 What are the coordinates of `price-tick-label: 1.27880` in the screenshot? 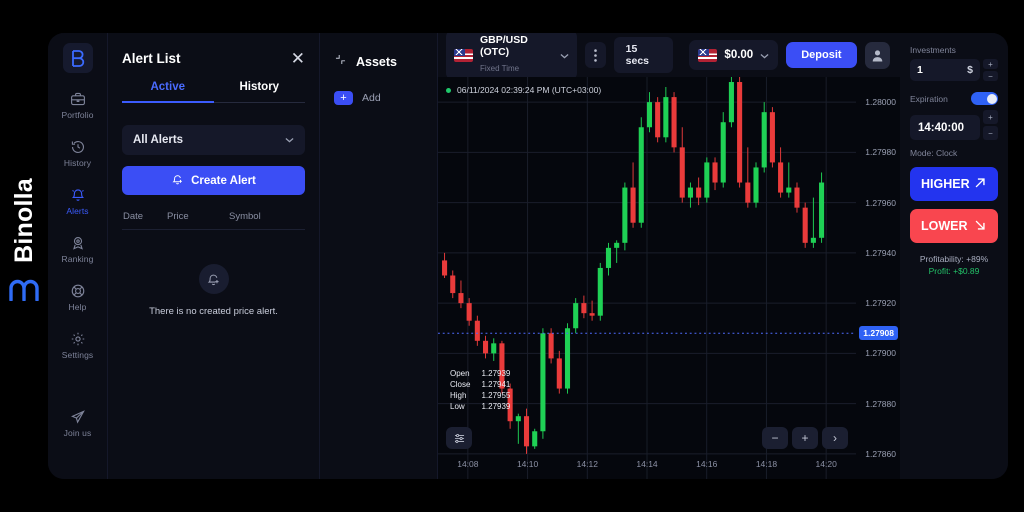 It's located at (880, 403).